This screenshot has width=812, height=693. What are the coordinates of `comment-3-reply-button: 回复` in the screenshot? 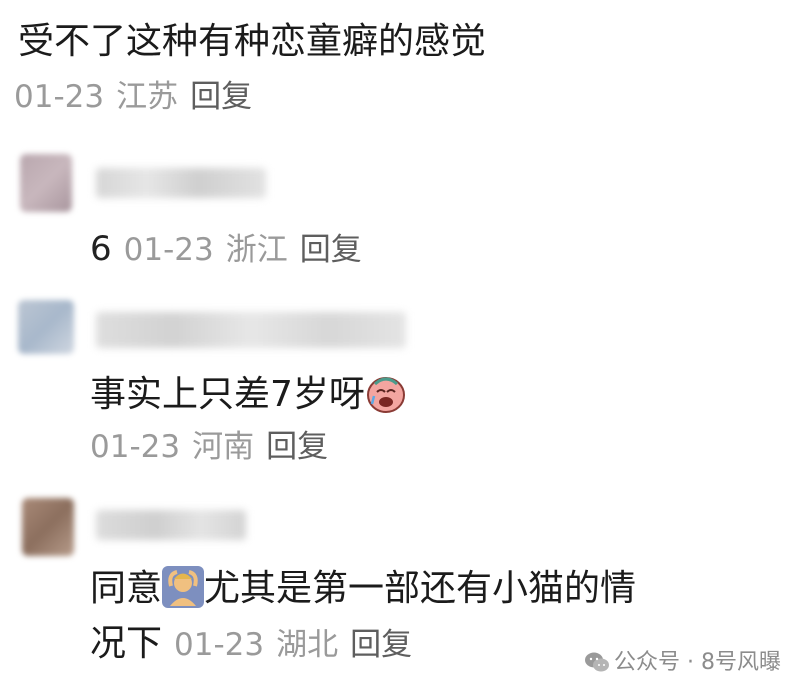 It's located at (297, 447).